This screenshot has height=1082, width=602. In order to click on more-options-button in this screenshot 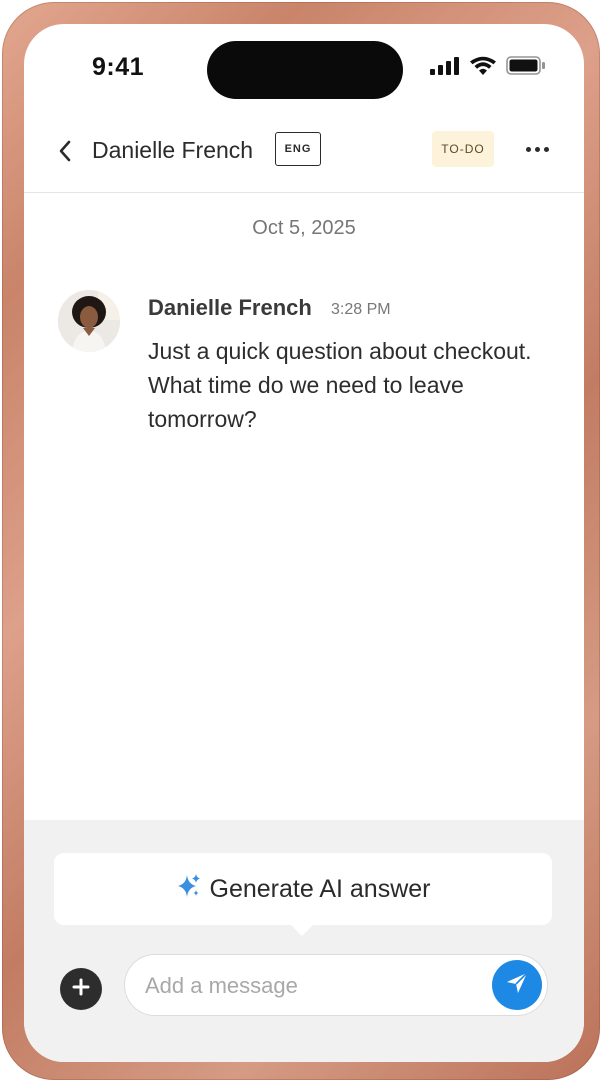, I will do `click(537, 149)`.